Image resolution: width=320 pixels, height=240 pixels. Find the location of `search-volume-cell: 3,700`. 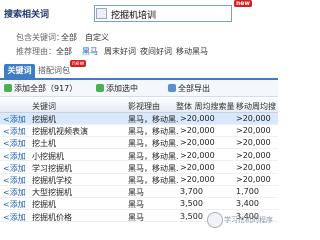

search-volume-cell: 3,700 is located at coordinates (191, 192).